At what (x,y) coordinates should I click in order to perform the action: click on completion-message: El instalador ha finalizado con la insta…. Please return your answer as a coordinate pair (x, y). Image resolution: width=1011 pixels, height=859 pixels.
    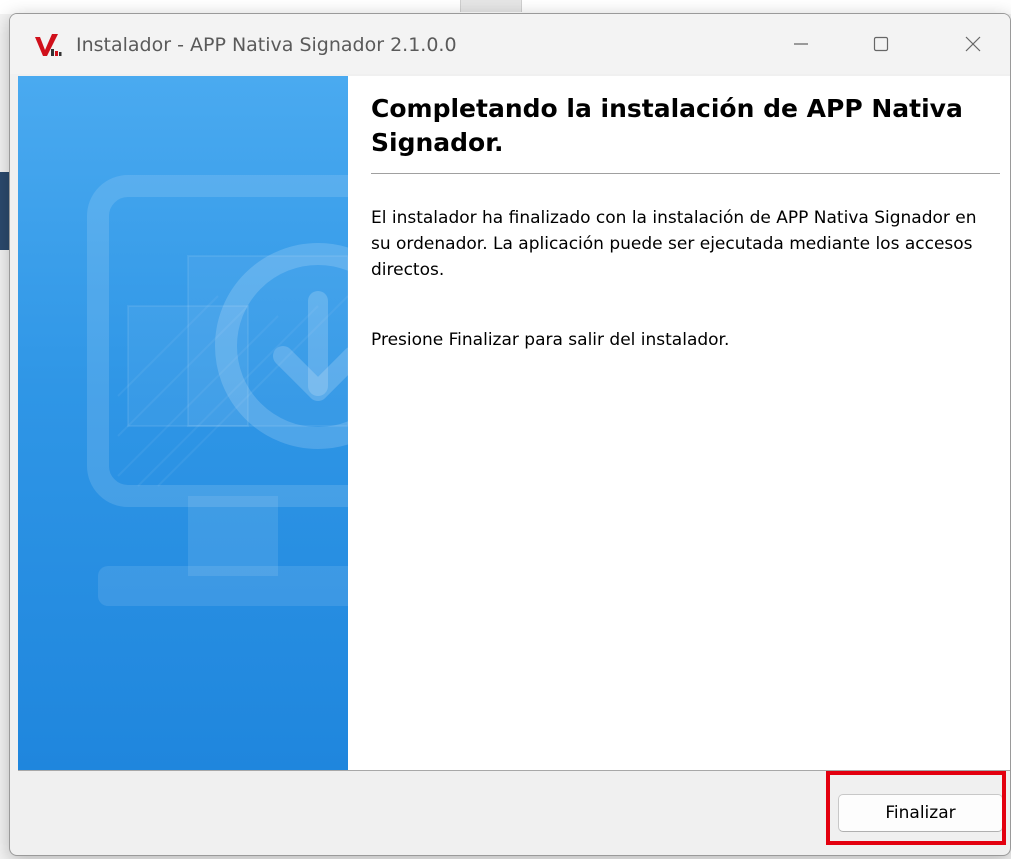
    Looking at the image, I should click on (674, 244).